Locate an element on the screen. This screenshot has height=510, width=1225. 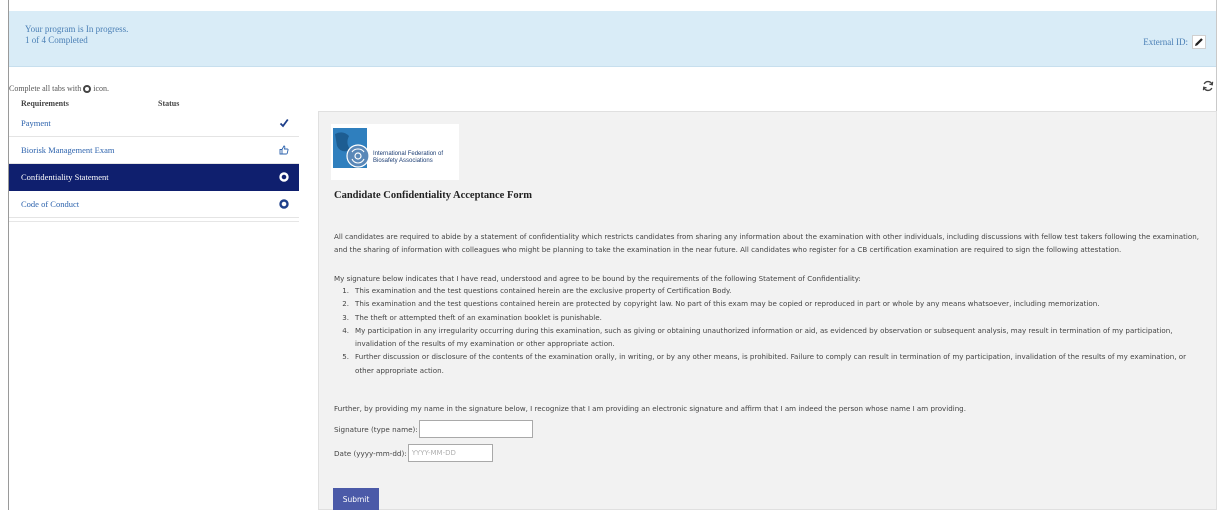
sidebar-item-confidentiality: Confidentiality Statement is located at coordinates (154, 177).